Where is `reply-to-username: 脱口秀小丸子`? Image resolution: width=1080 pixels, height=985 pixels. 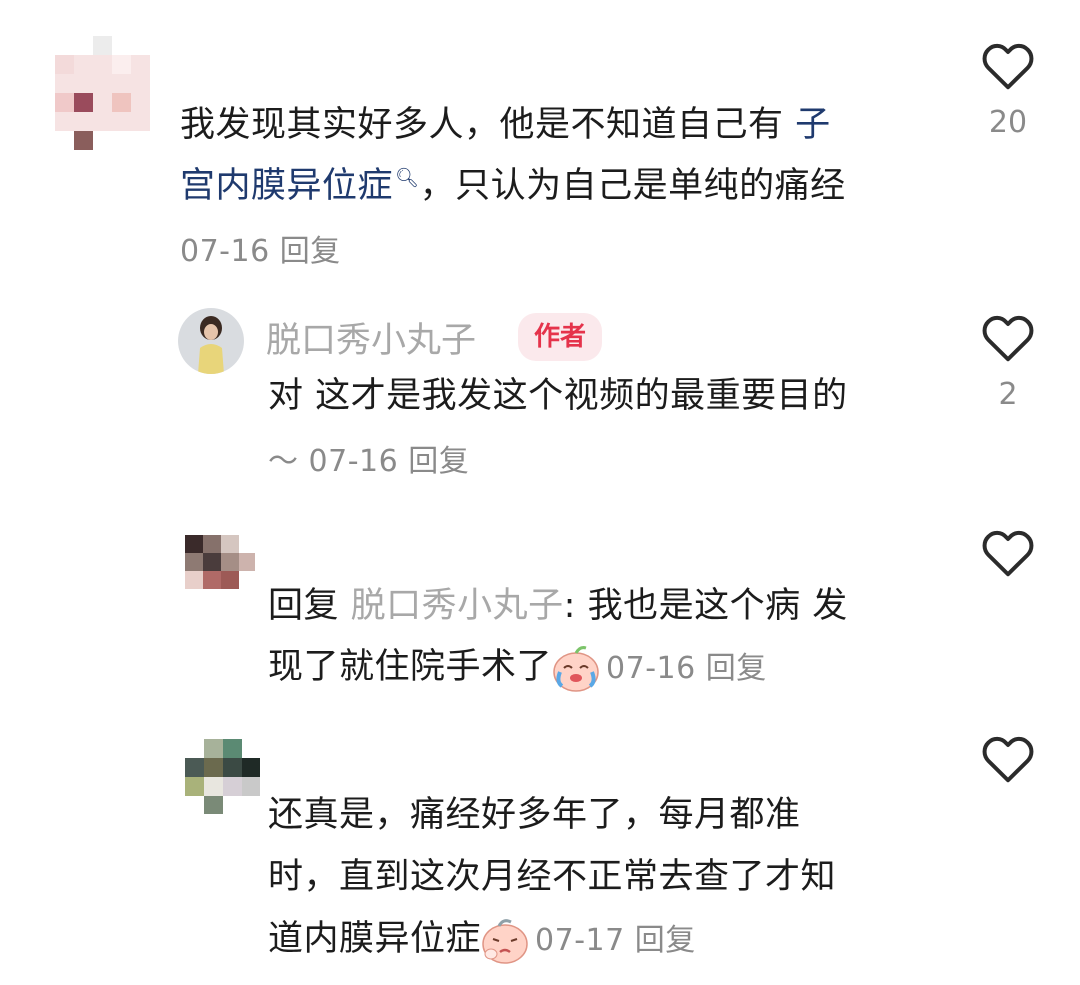
reply-to-username: 脱口秀小丸子 is located at coordinates (457, 606).